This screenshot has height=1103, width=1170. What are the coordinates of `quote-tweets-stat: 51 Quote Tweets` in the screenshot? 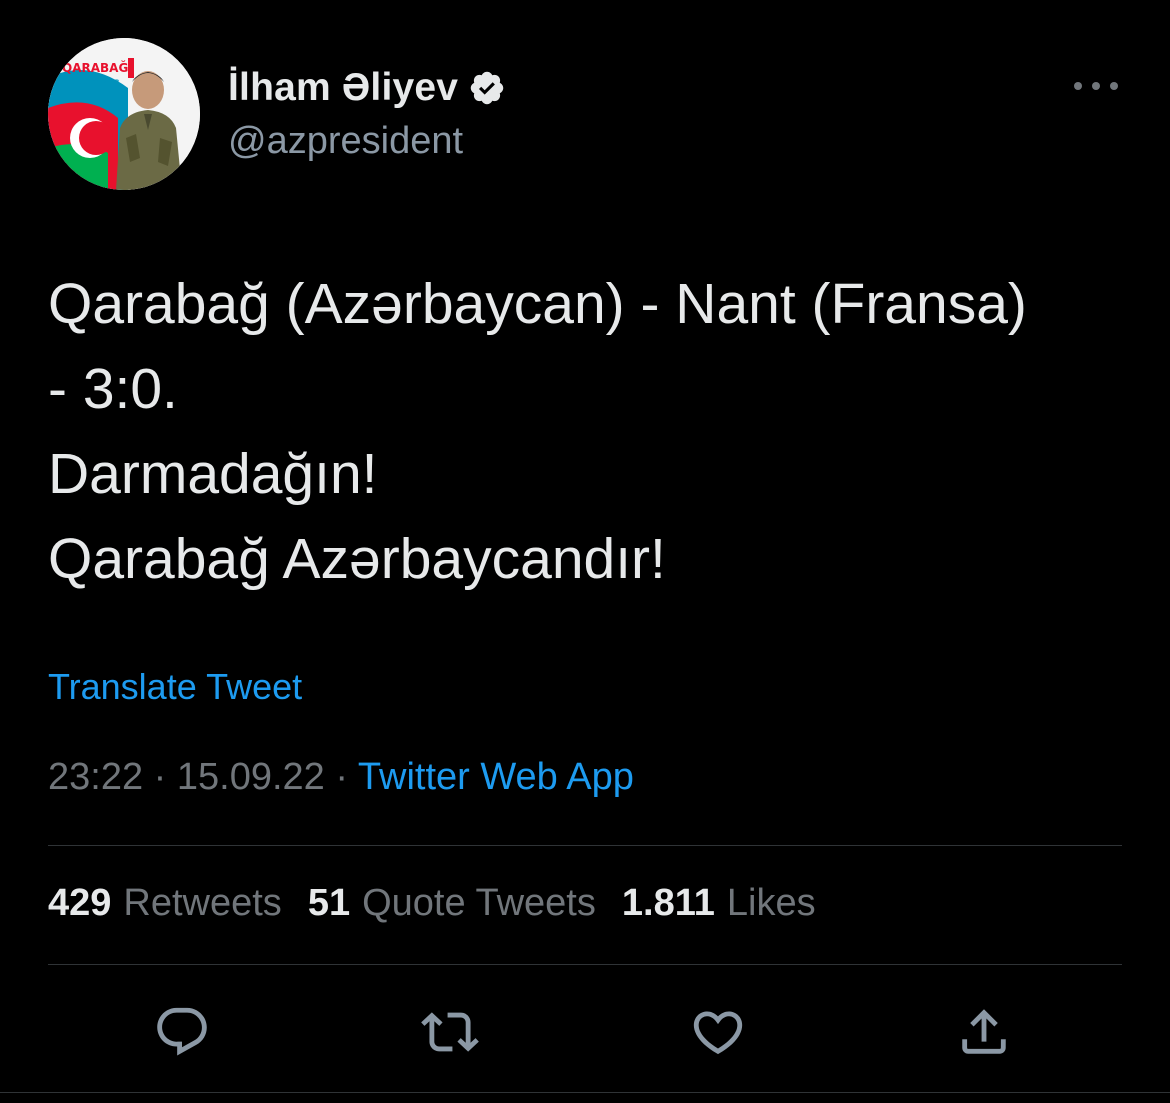 It's located at (452, 903).